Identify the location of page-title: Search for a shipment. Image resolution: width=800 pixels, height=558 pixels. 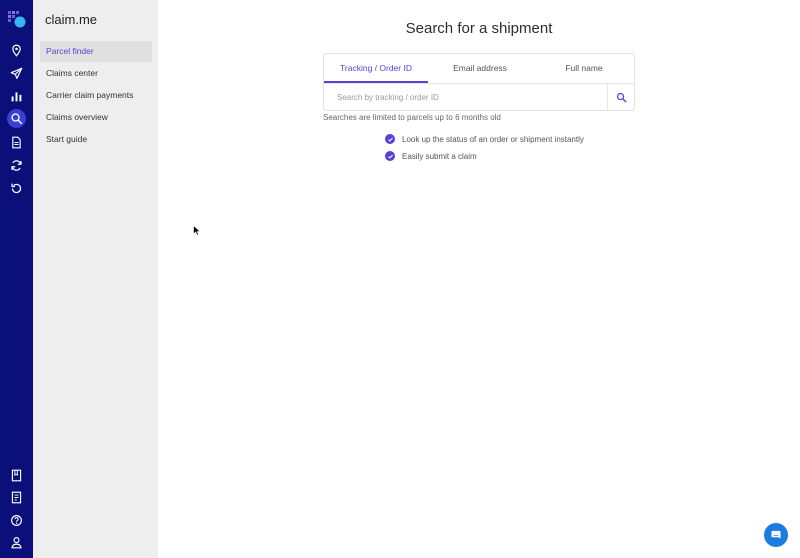
(479, 28).